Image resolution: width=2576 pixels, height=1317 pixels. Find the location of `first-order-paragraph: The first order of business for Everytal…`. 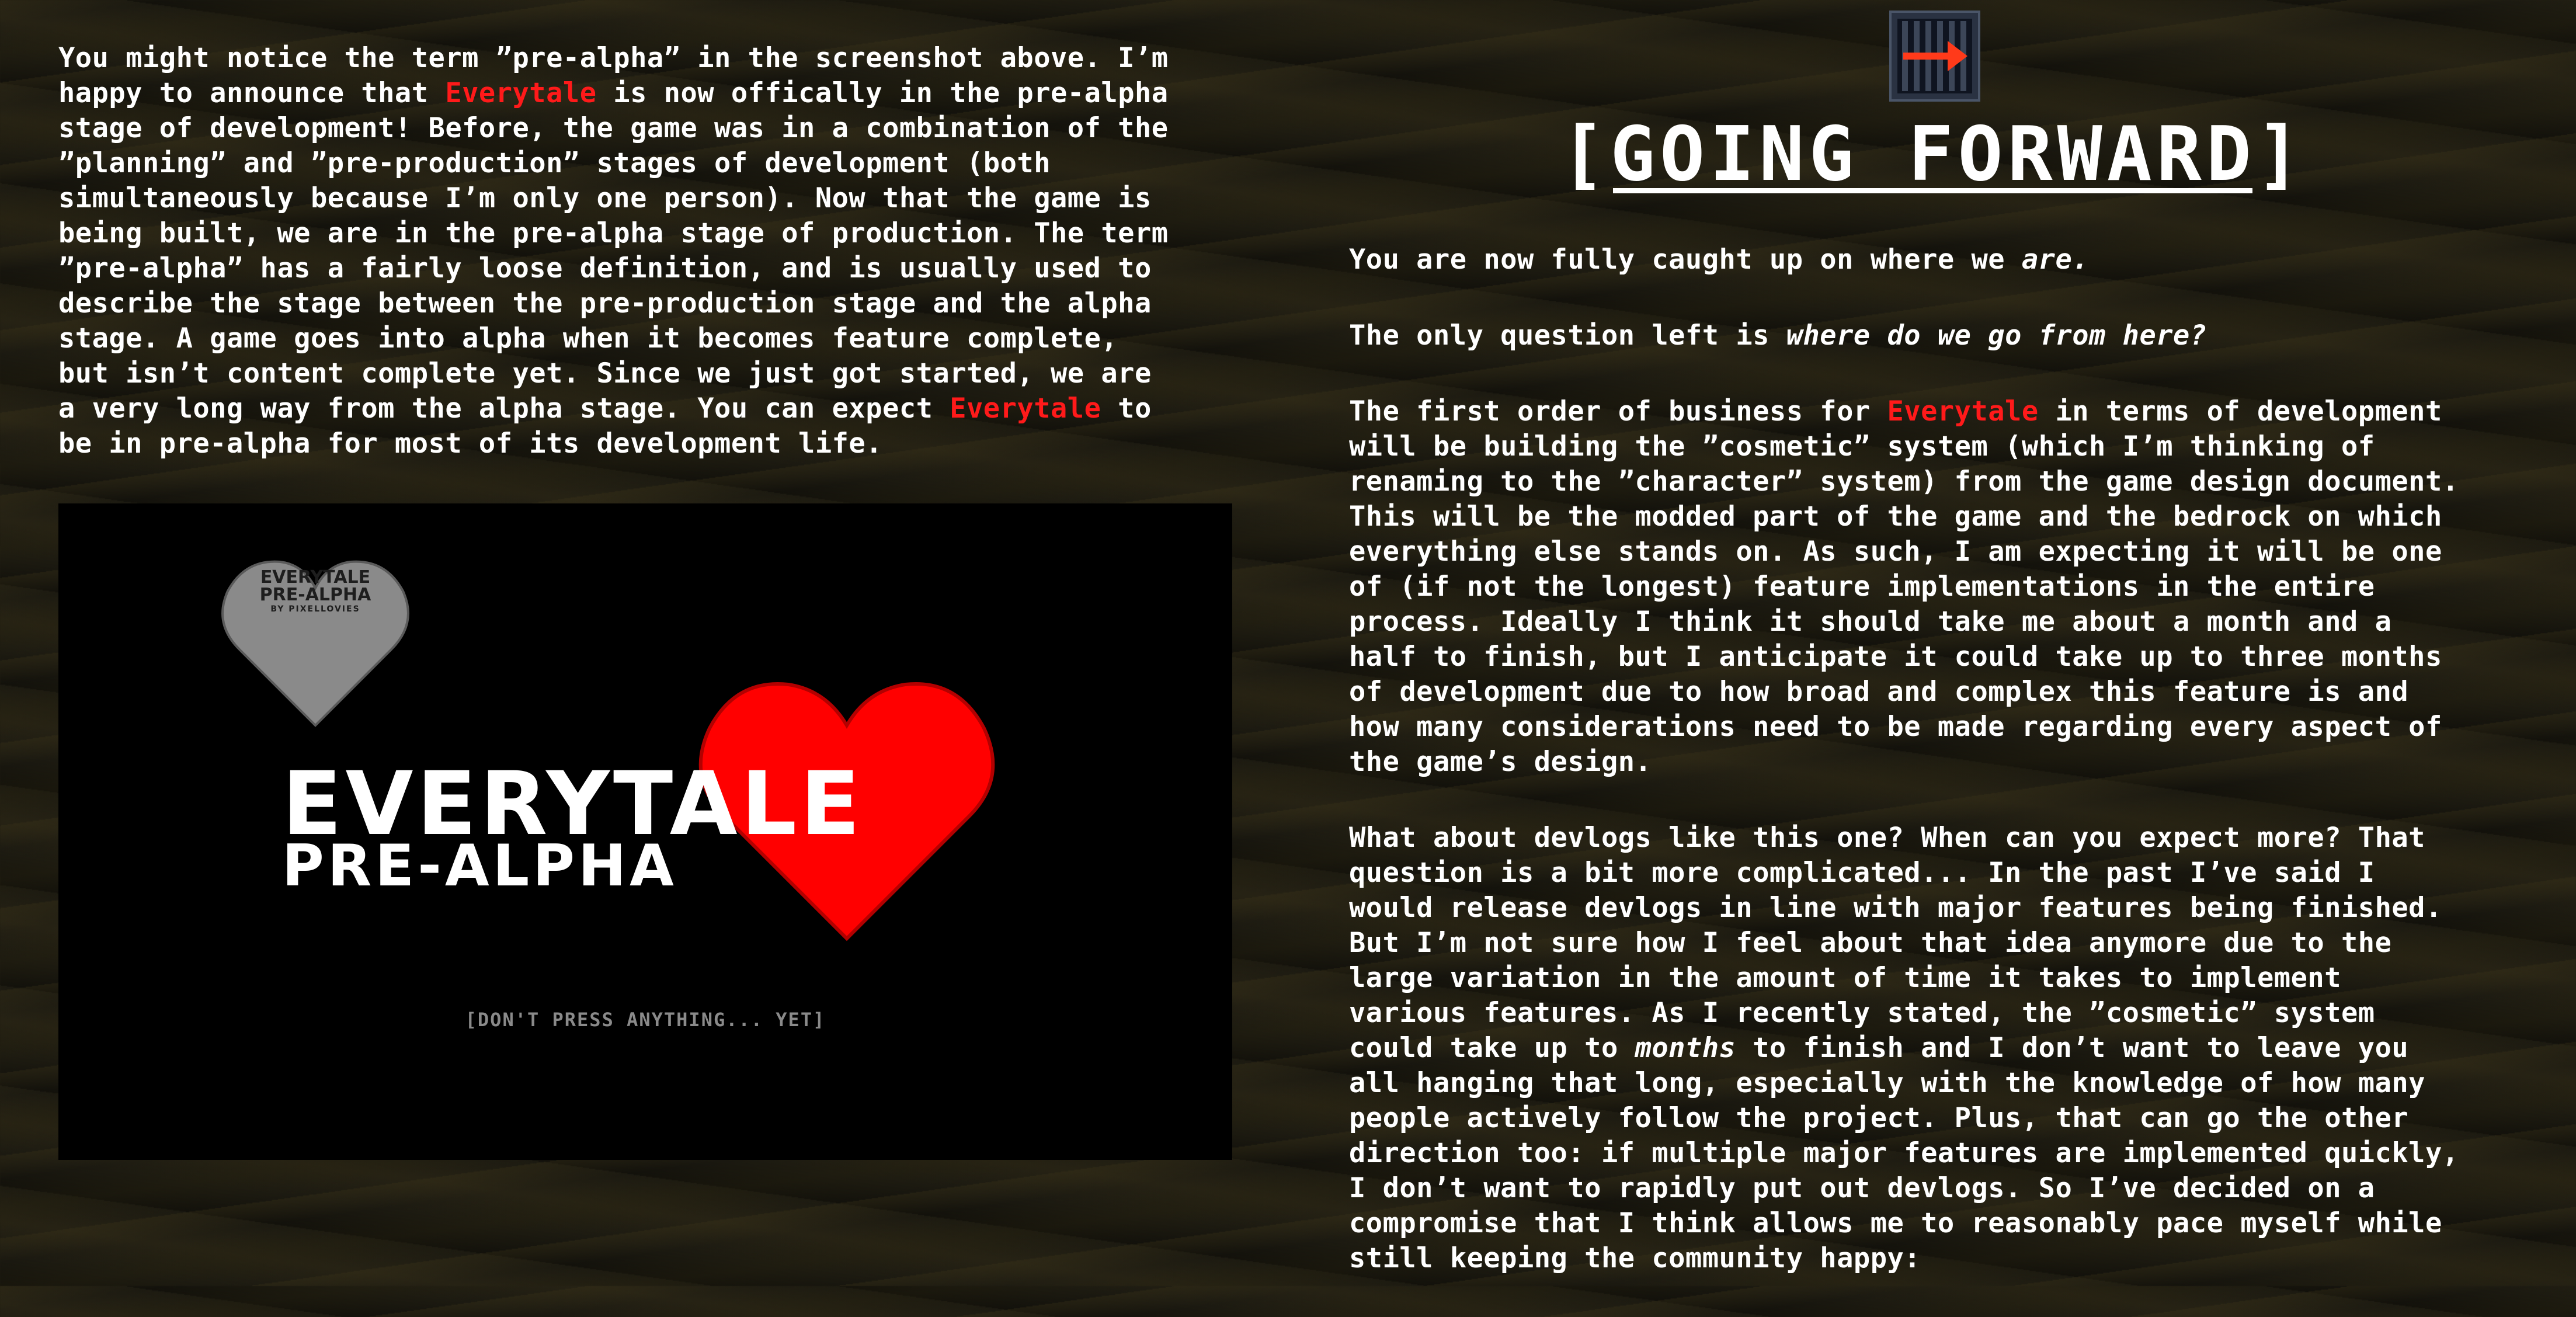

first-order-paragraph: The first order of business for Everytal… is located at coordinates (1904, 586).